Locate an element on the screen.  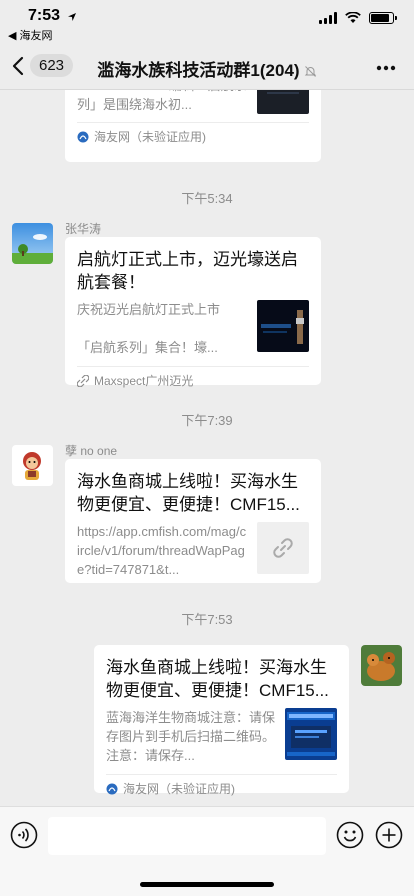
status-time: 7:53 is located at coordinates (44, 15).